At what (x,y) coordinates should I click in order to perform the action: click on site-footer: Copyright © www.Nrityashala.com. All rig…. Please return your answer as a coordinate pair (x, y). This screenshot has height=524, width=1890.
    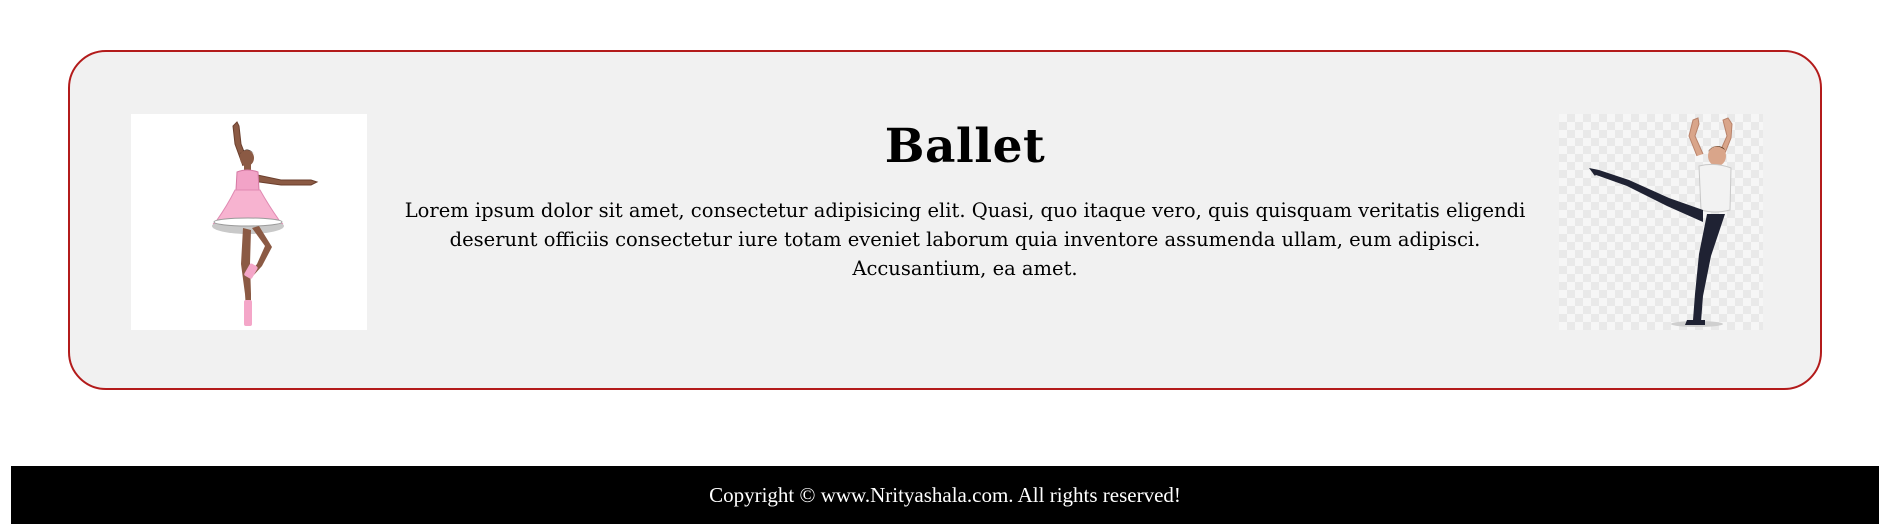
    Looking at the image, I should click on (945, 495).